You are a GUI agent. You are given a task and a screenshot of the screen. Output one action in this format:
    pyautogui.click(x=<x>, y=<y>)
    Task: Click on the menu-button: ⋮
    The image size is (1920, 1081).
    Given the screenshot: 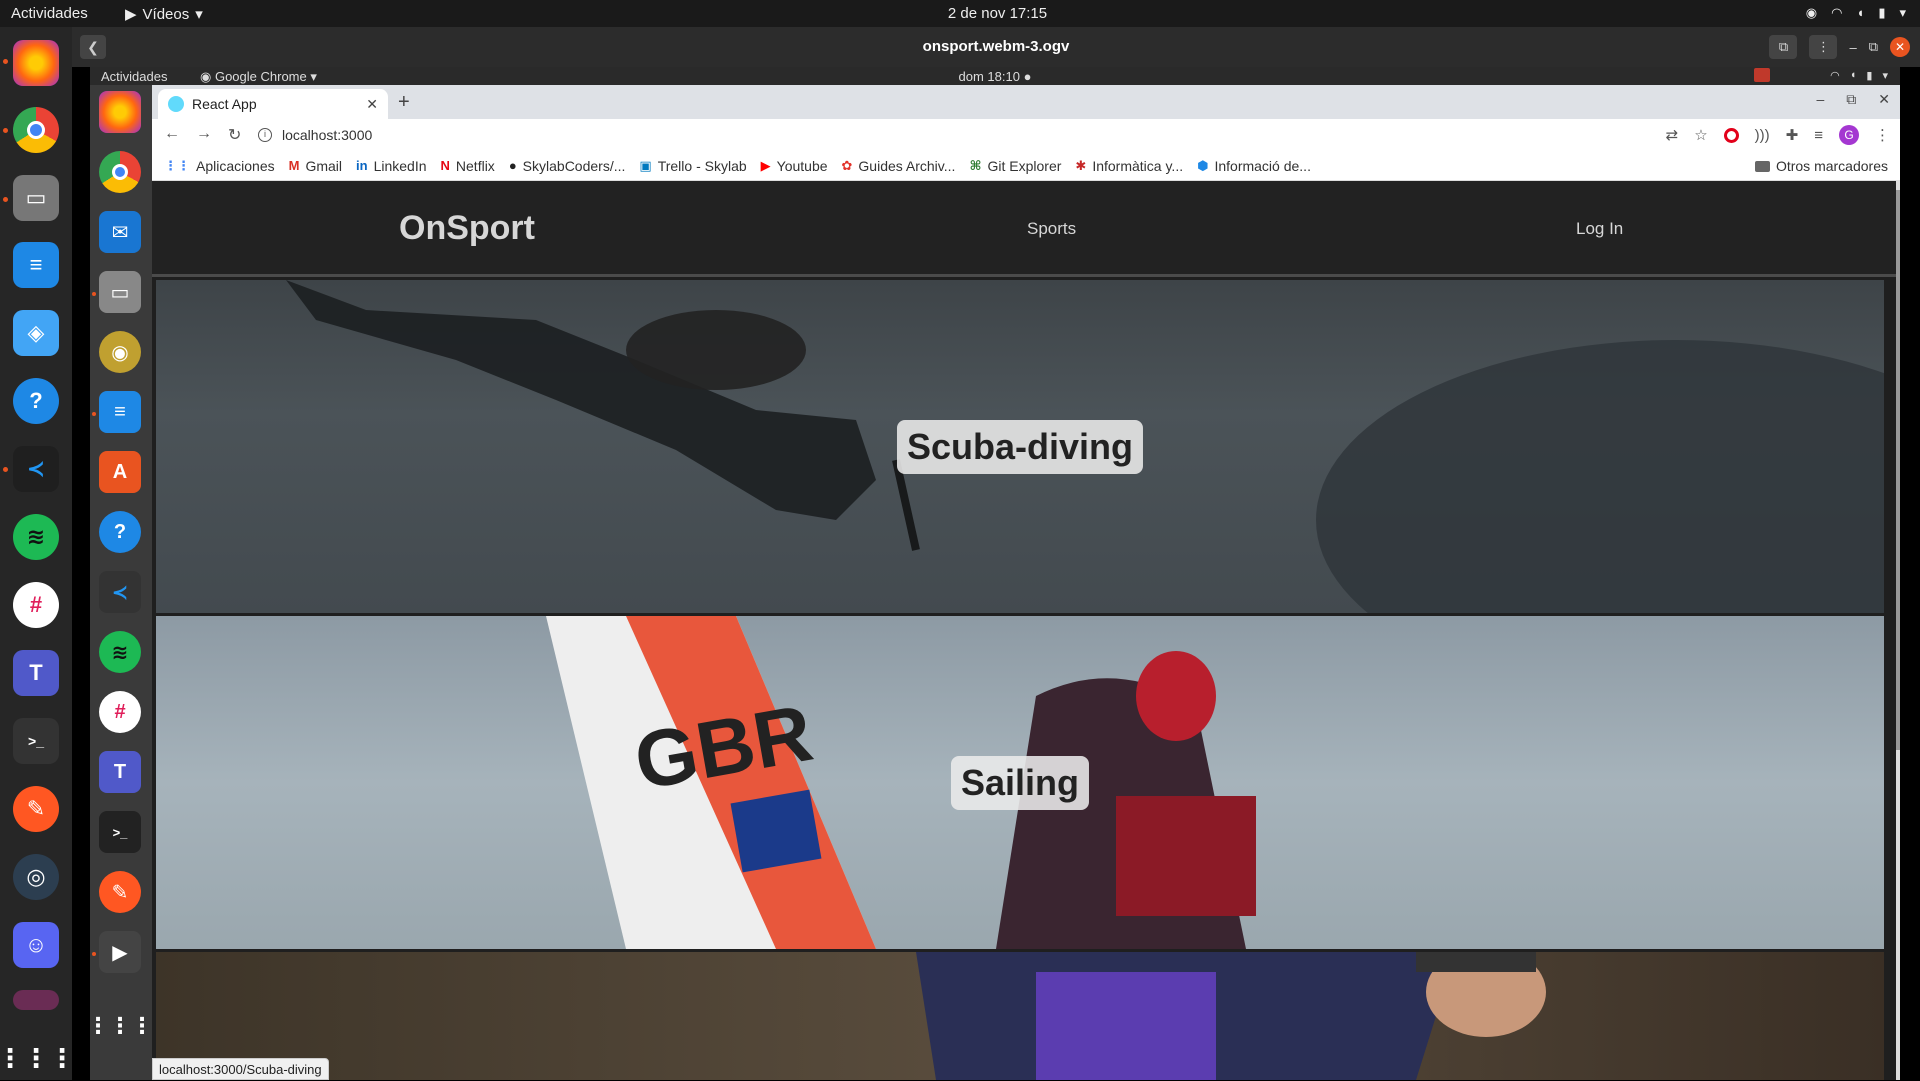 What is the action you would take?
    pyautogui.click(x=1823, y=47)
    